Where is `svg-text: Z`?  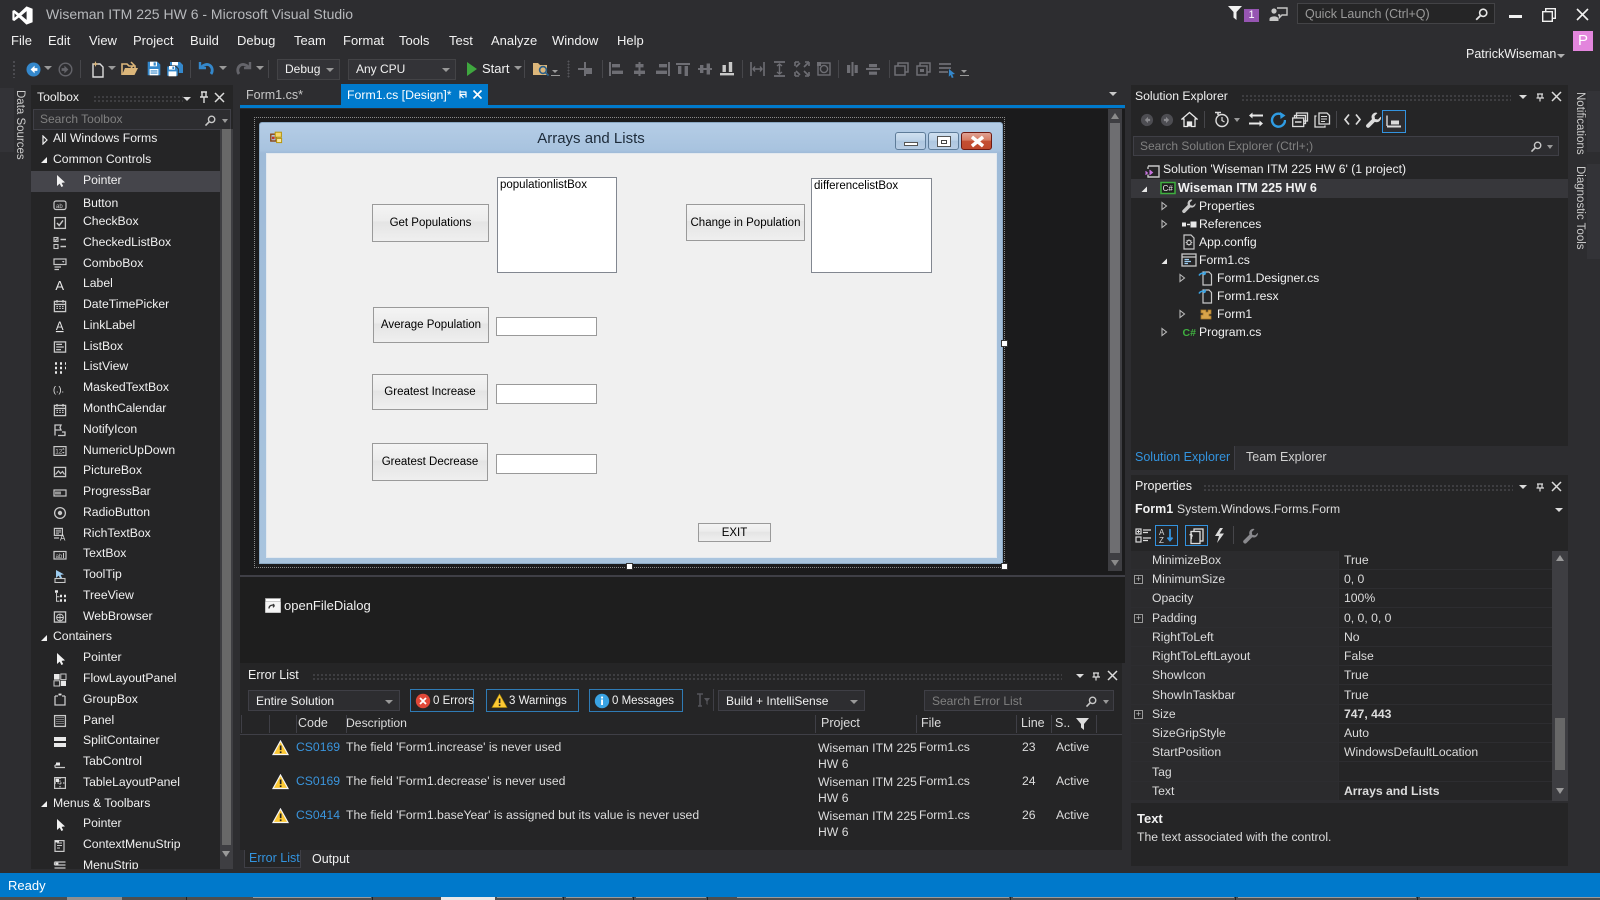 svg-text: Z is located at coordinates (1161, 540).